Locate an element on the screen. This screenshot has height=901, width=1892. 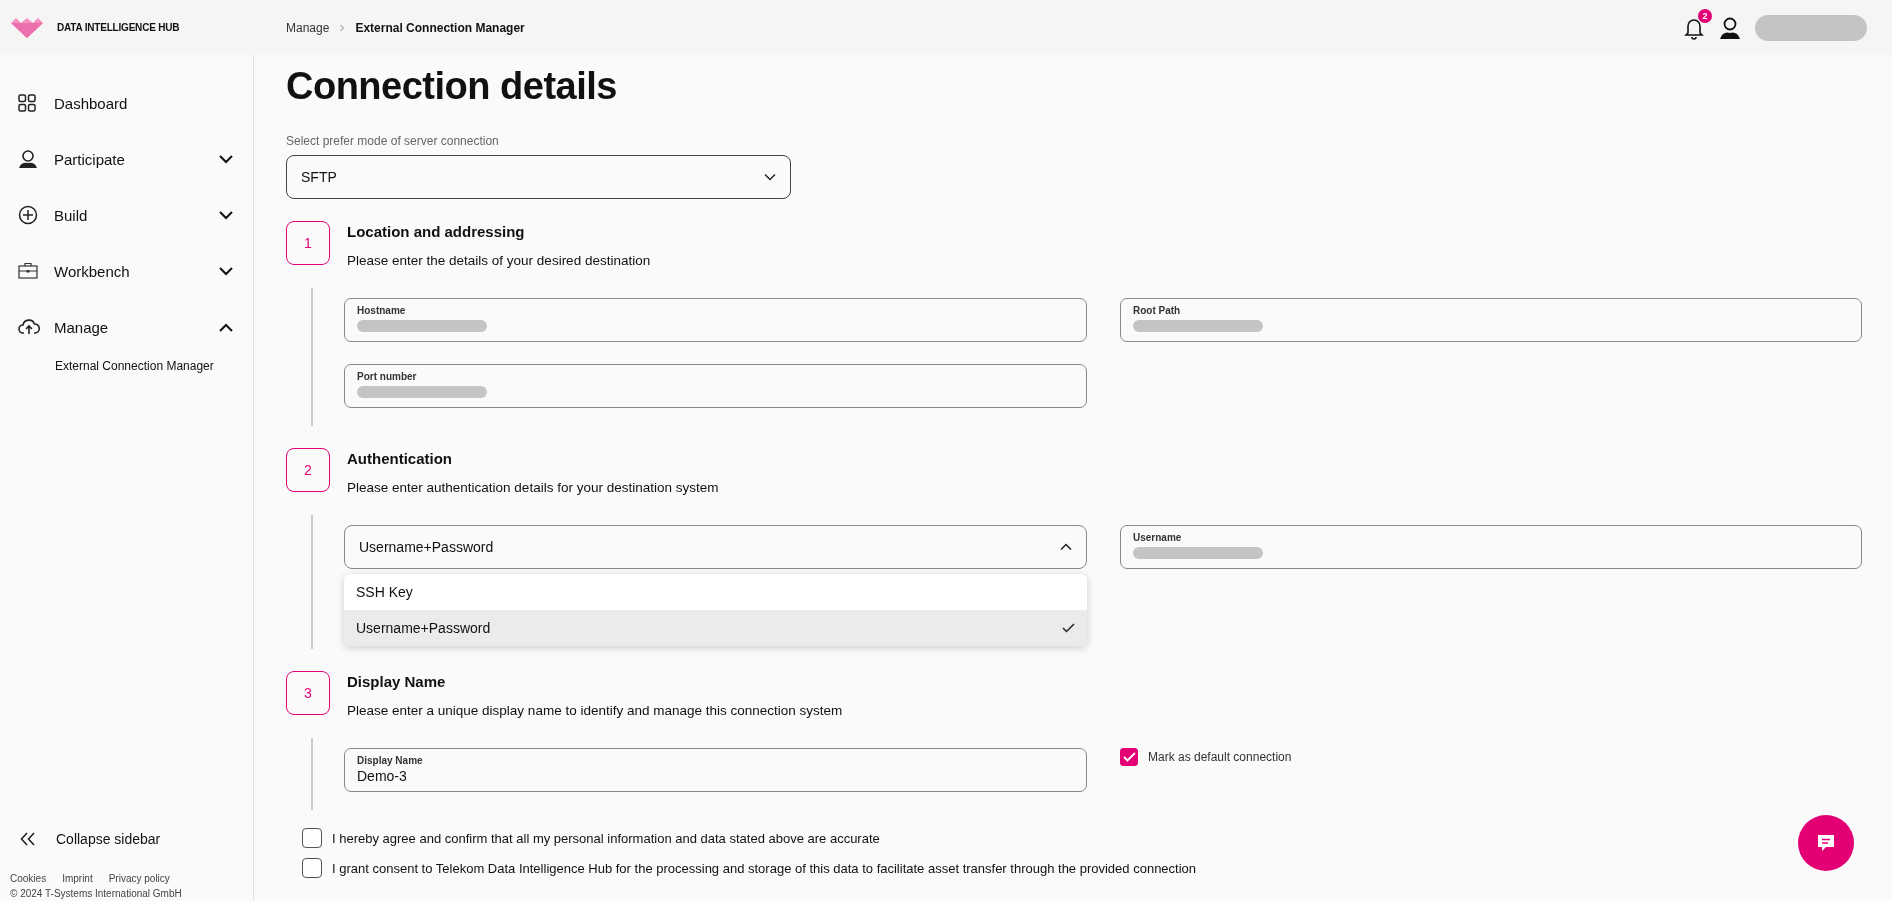
sidebar-subitem: External Connection Manager is located at coordinates (126, 364).